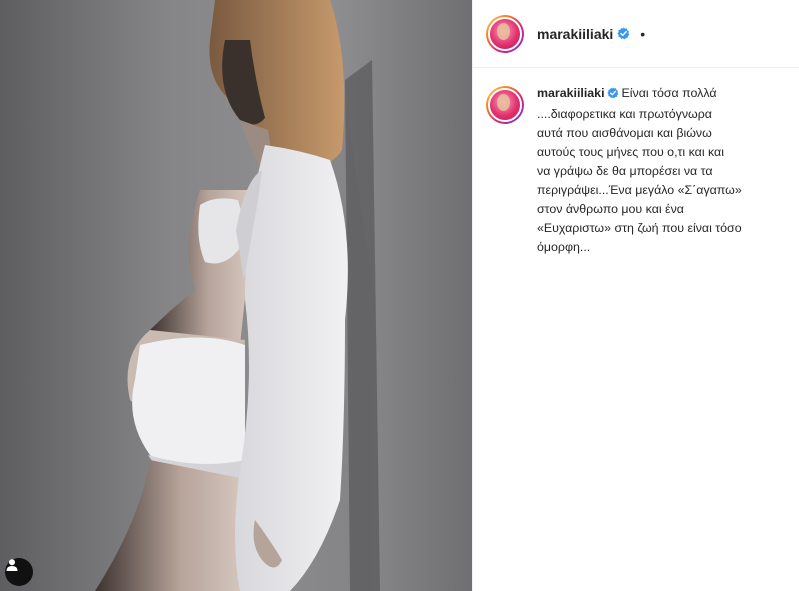  Describe the element at coordinates (12, 565) in the screenshot. I see `user-tag-icon` at that location.